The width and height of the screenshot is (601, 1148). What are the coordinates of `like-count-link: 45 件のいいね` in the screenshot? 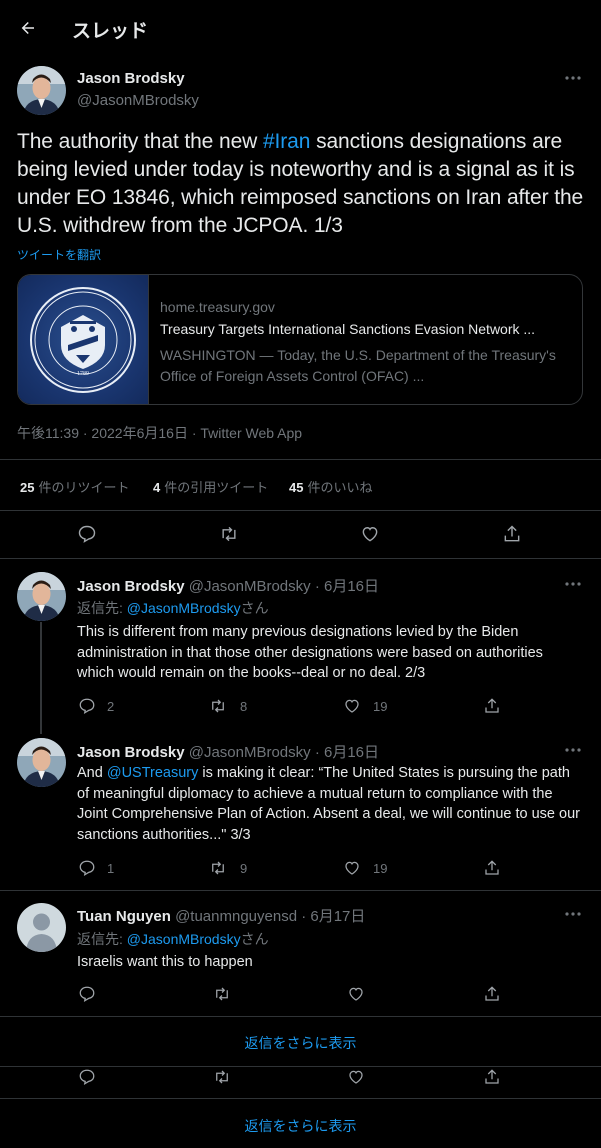 It's located at (330, 486).